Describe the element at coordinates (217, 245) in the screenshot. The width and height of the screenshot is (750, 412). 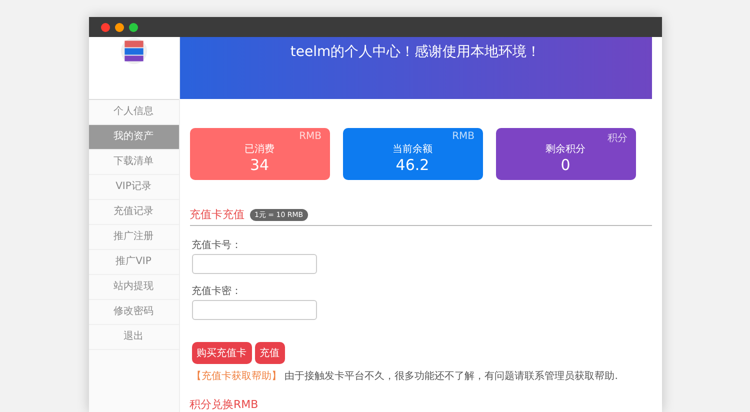
I see `field-label: 充值卡号：` at that location.